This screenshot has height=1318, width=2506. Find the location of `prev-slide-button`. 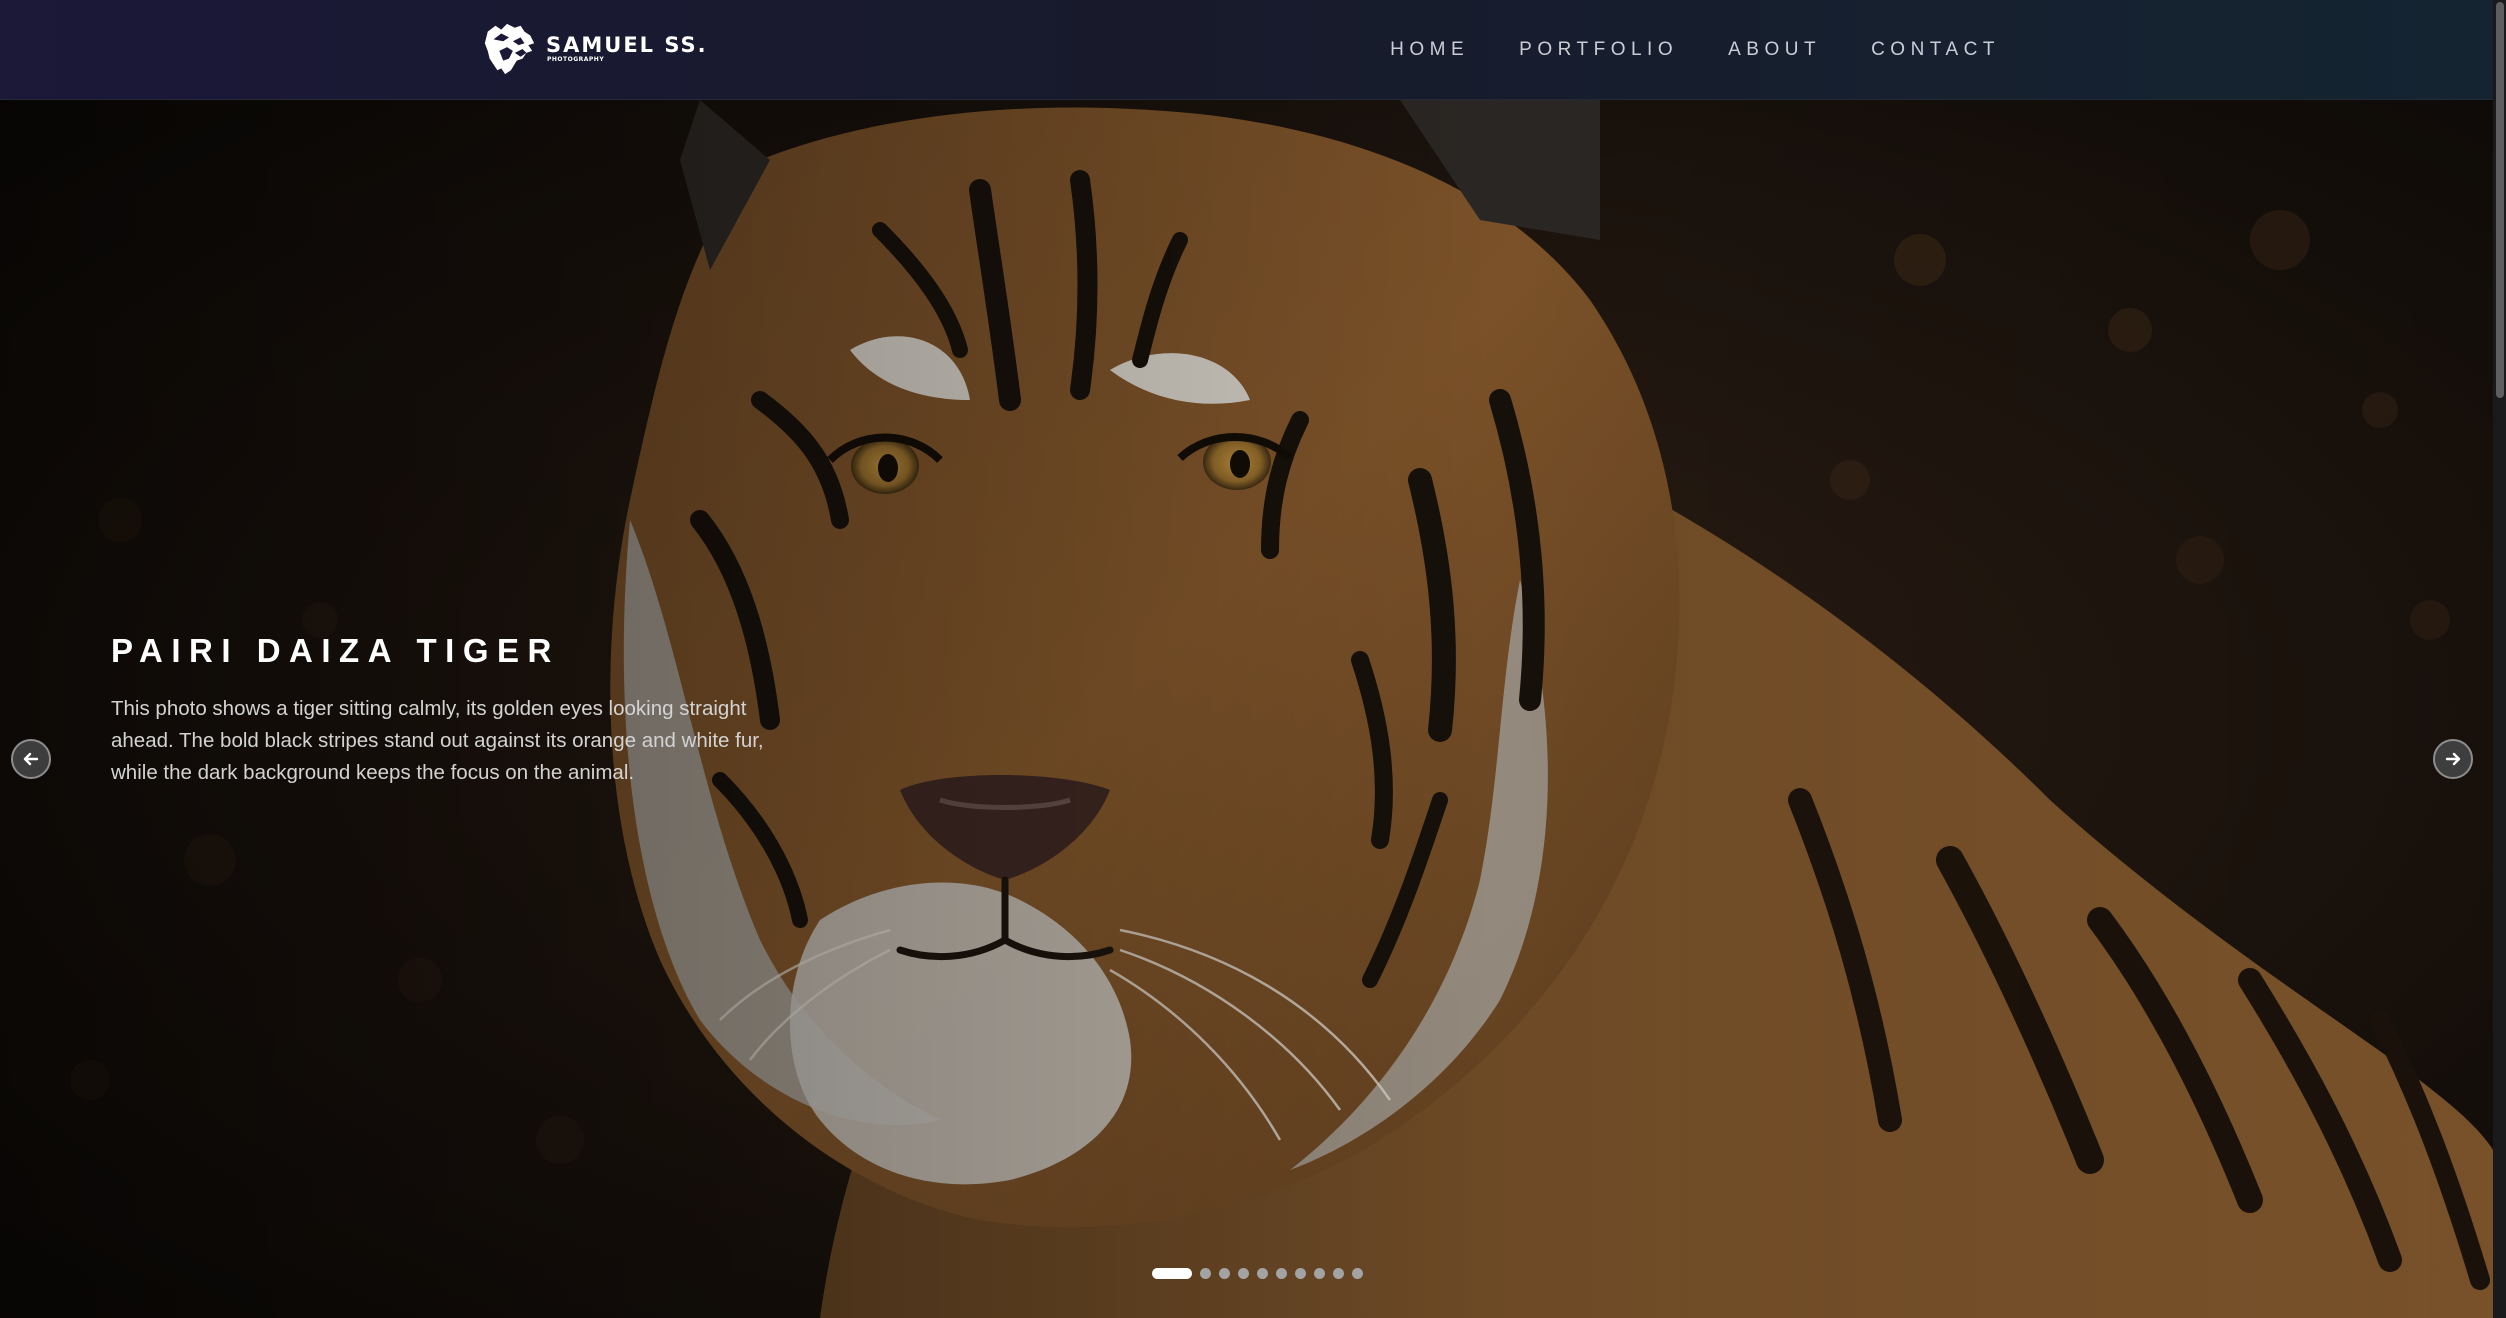

prev-slide-button is located at coordinates (31, 759).